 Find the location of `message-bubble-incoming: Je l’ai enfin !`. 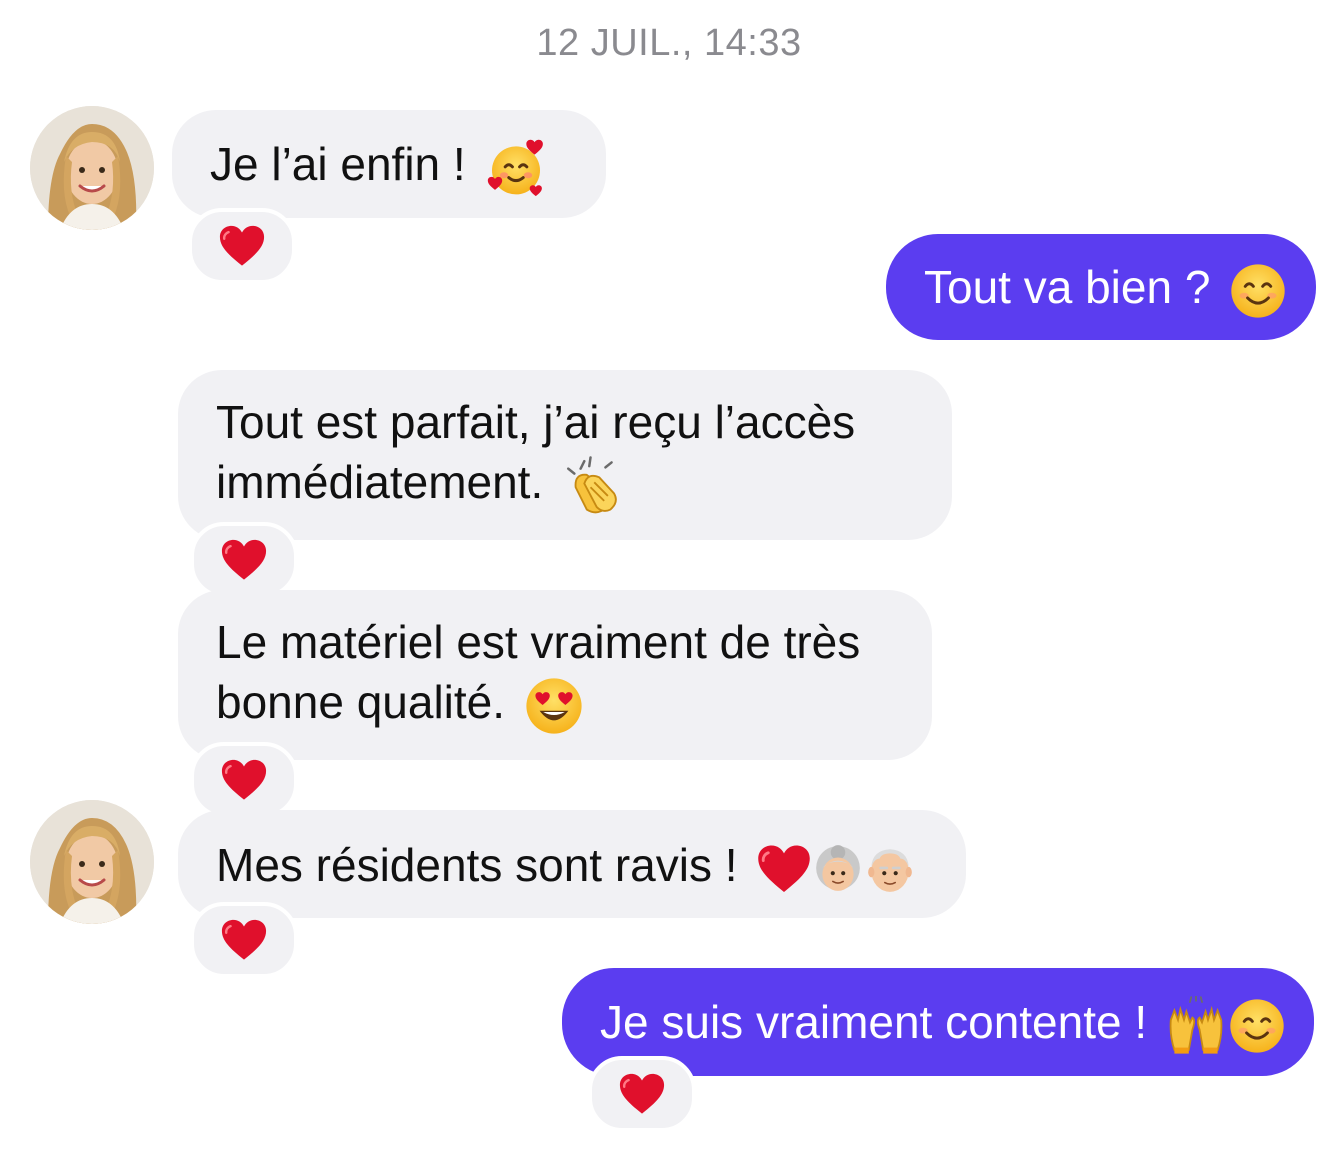

message-bubble-incoming: Je l’ai enfin ! is located at coordinates (389, 164).